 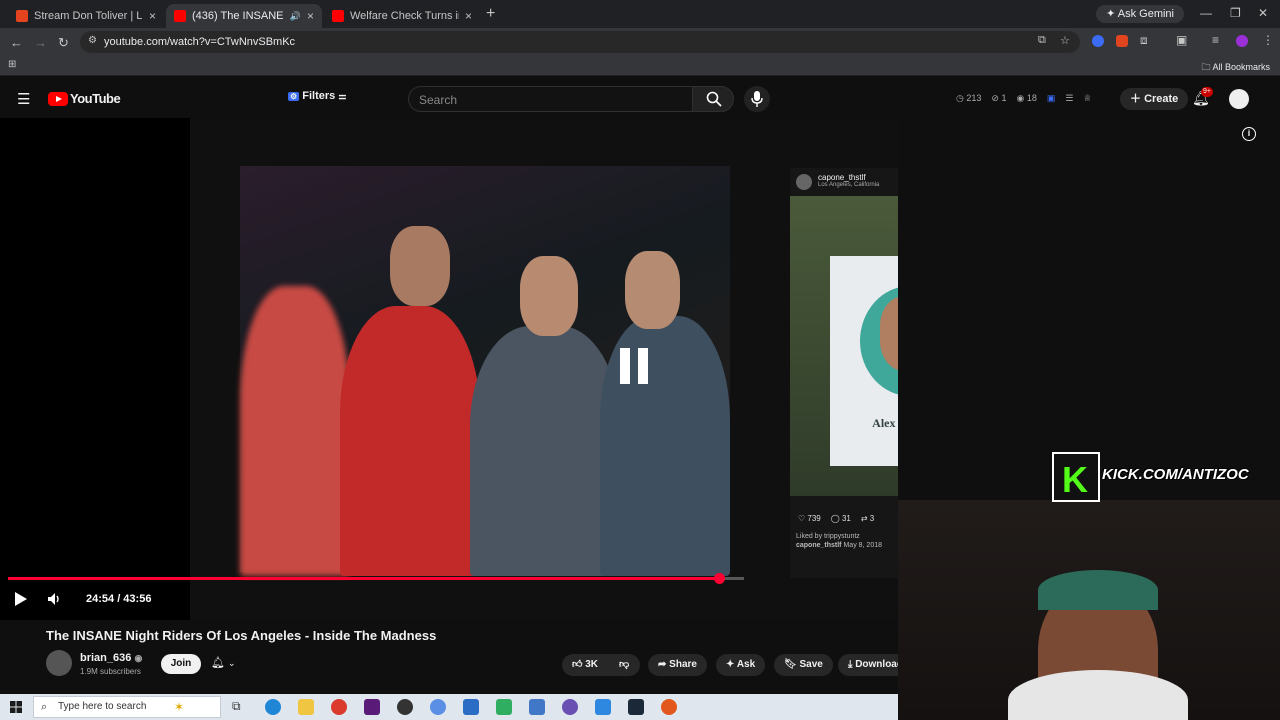 I want to click on play-icon, so click(x=21, y=599).